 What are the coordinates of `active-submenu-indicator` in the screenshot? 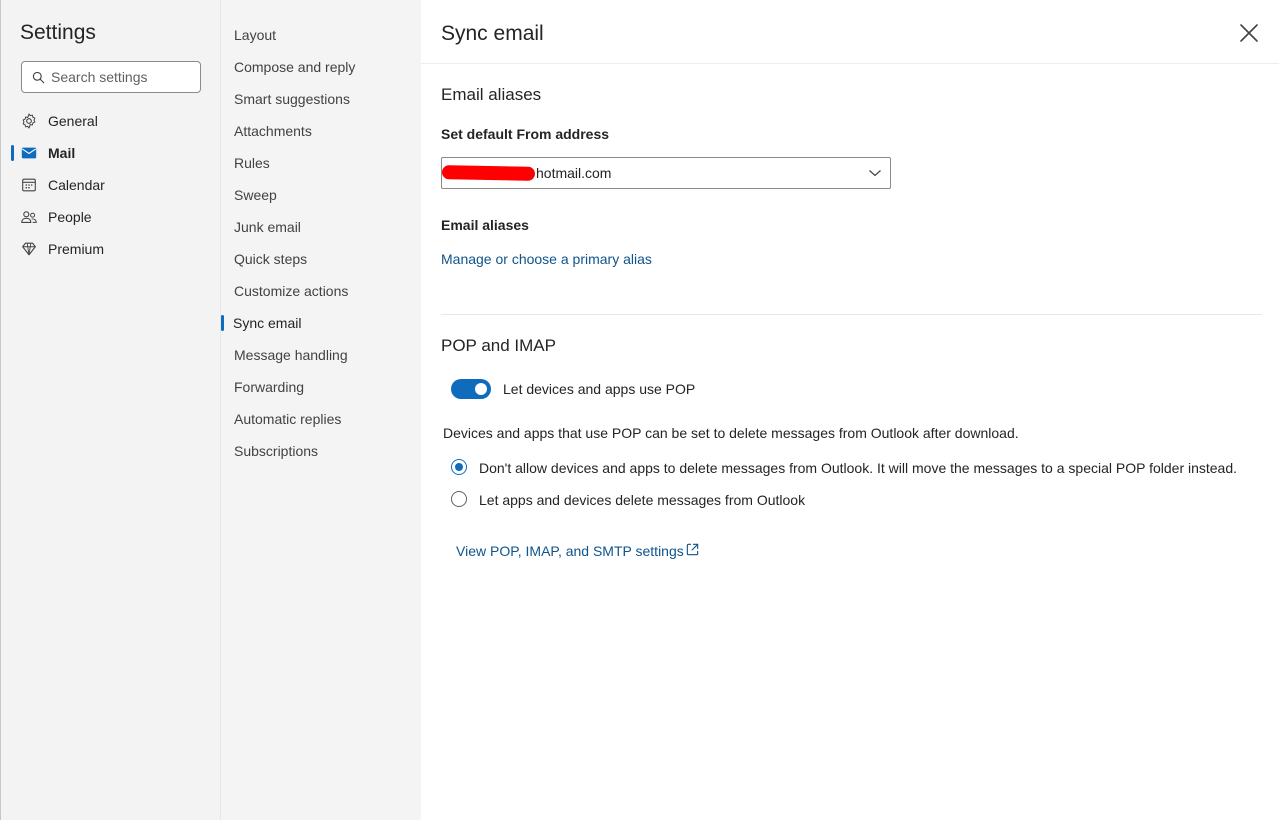 It's located at (222, 323).